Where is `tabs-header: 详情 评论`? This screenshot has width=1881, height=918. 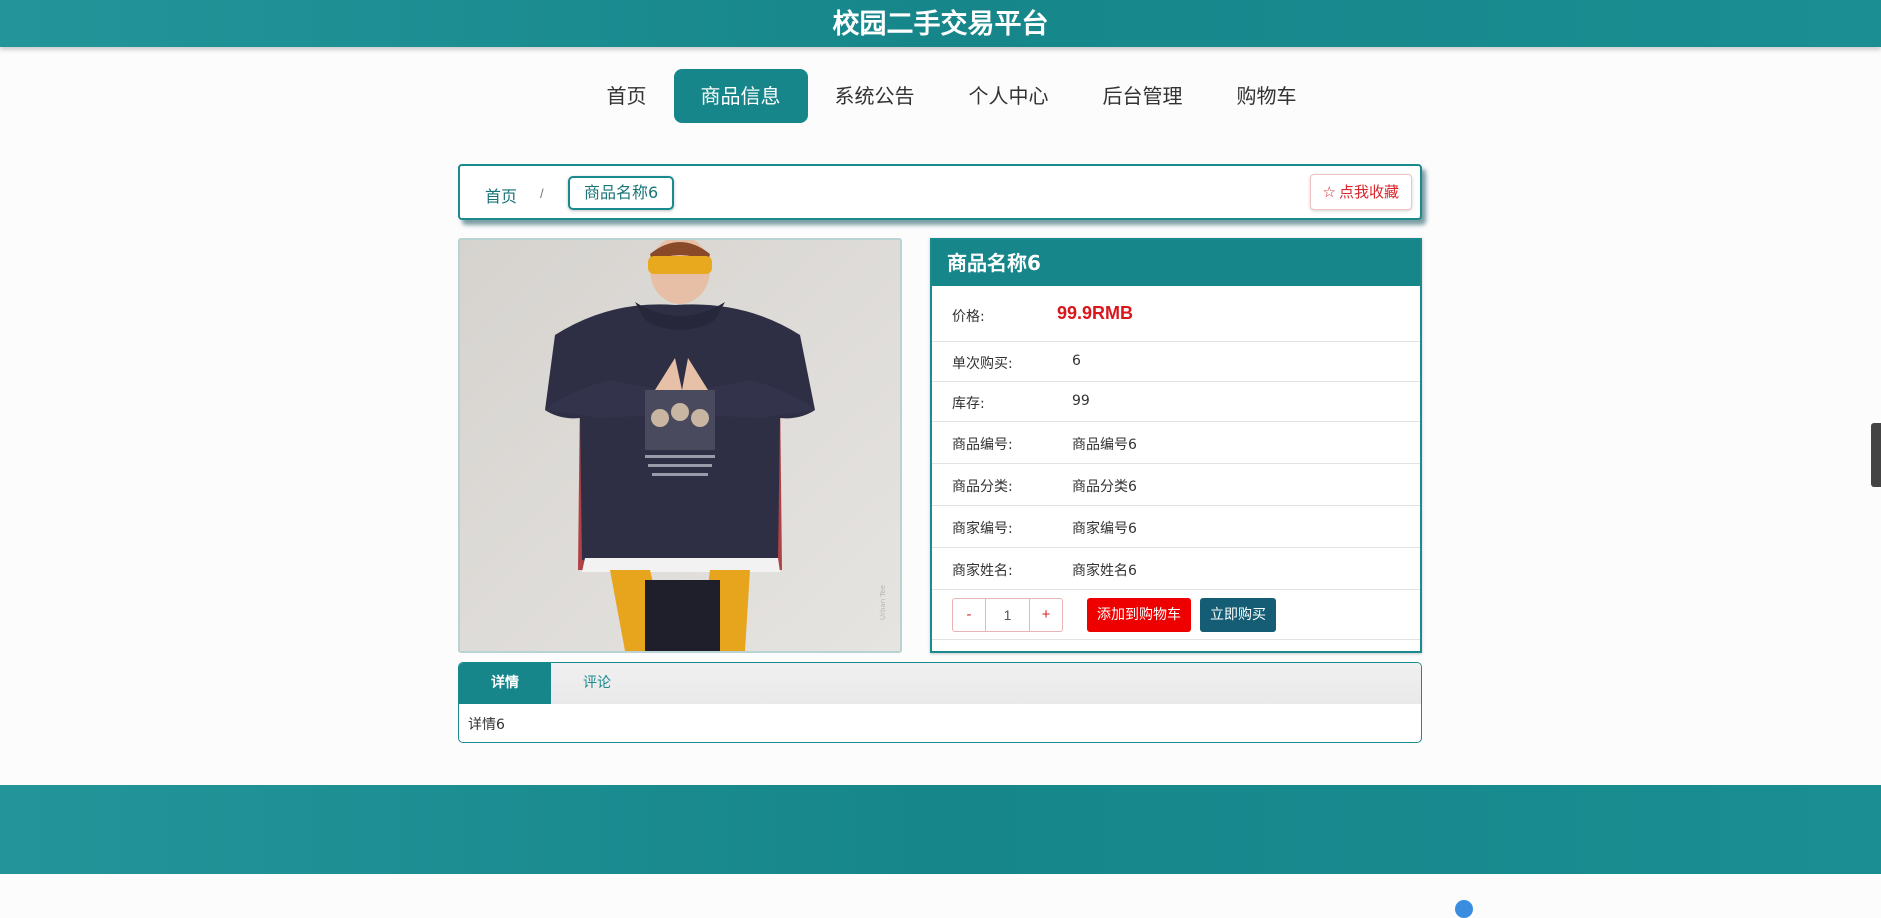
tabs-header: 详情 评论 is located at coordinates (940, 683).